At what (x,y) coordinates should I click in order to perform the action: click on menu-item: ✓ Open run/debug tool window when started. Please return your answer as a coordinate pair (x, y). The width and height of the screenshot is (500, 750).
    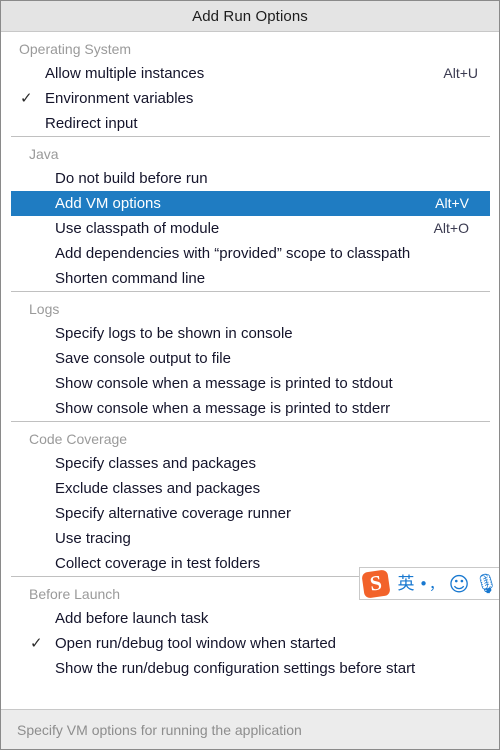
    Looking at the image, I should click on (250, 643).